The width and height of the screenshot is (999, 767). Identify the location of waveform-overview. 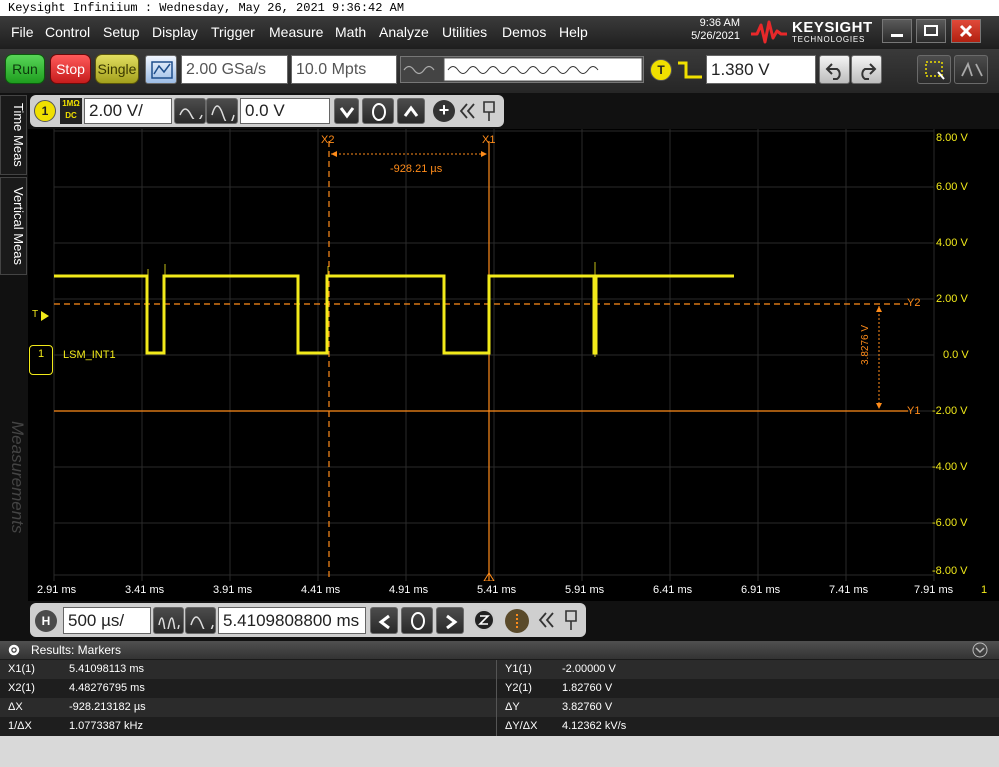
(522, 69).